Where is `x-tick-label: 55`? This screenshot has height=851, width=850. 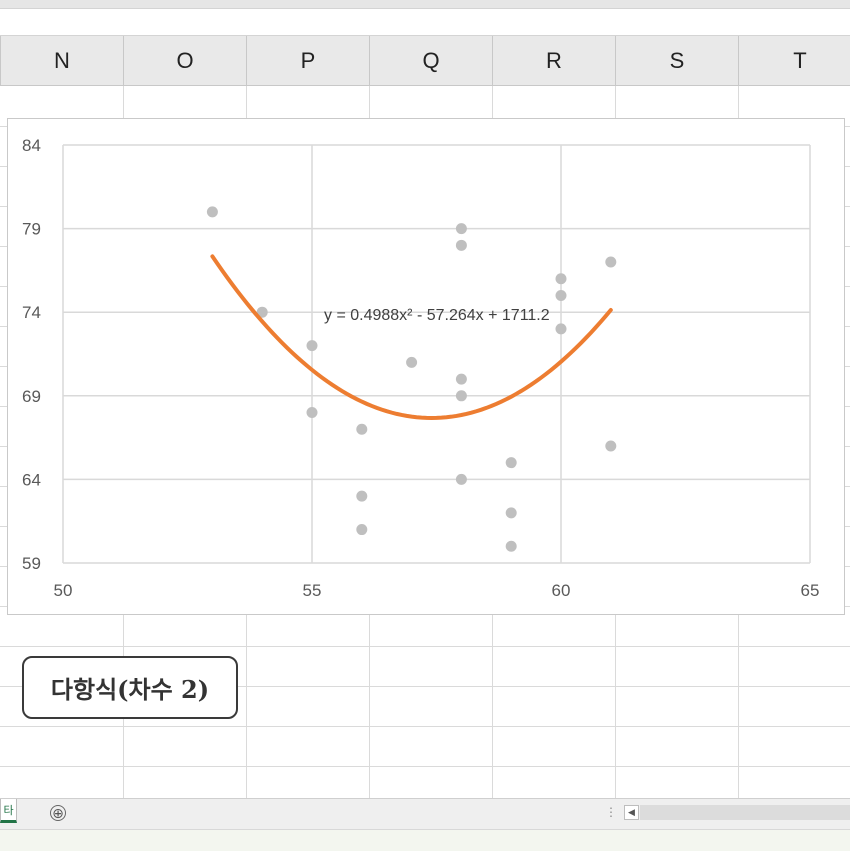
x-tick-label: 55 is located at coordinates (312, 590).